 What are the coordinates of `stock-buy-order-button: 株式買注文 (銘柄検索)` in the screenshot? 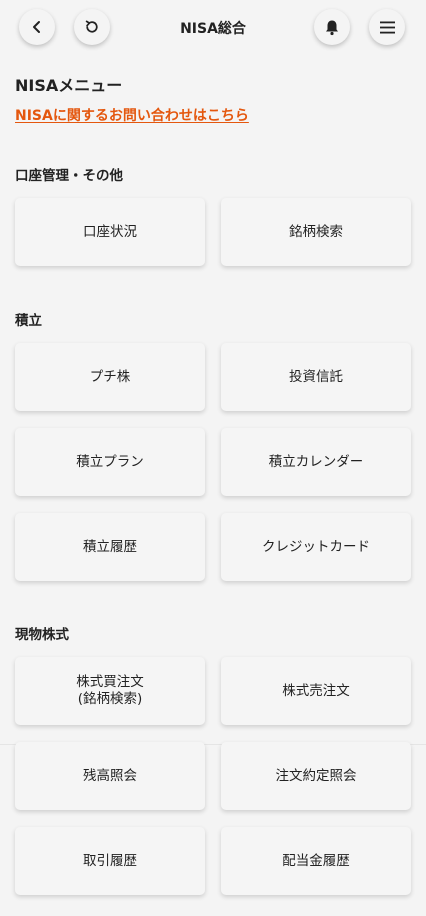 It's located at (110, 691).